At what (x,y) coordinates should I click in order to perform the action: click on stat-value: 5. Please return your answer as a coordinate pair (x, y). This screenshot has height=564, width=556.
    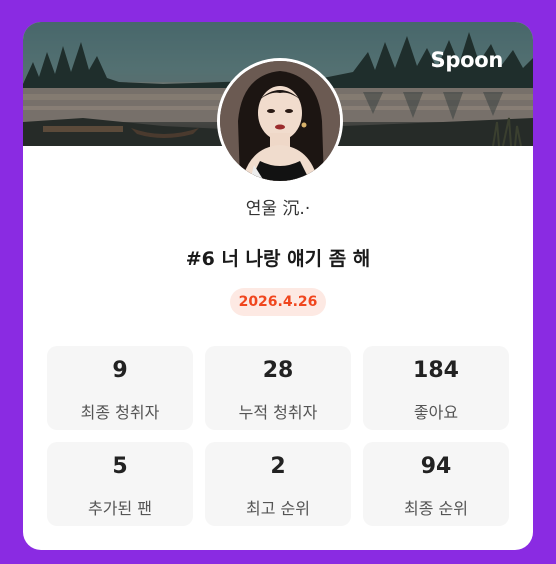
    Looking at the image, I should click on (120, 466).